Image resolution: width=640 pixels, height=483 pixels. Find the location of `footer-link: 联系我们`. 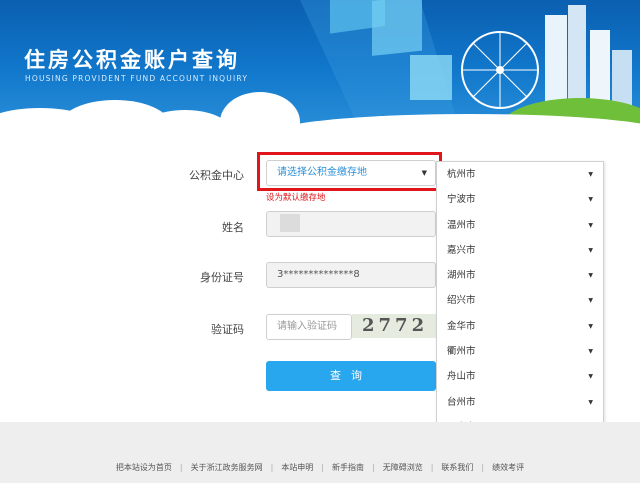

footer-link: 联系我们 is located at coordinates (457, 467).